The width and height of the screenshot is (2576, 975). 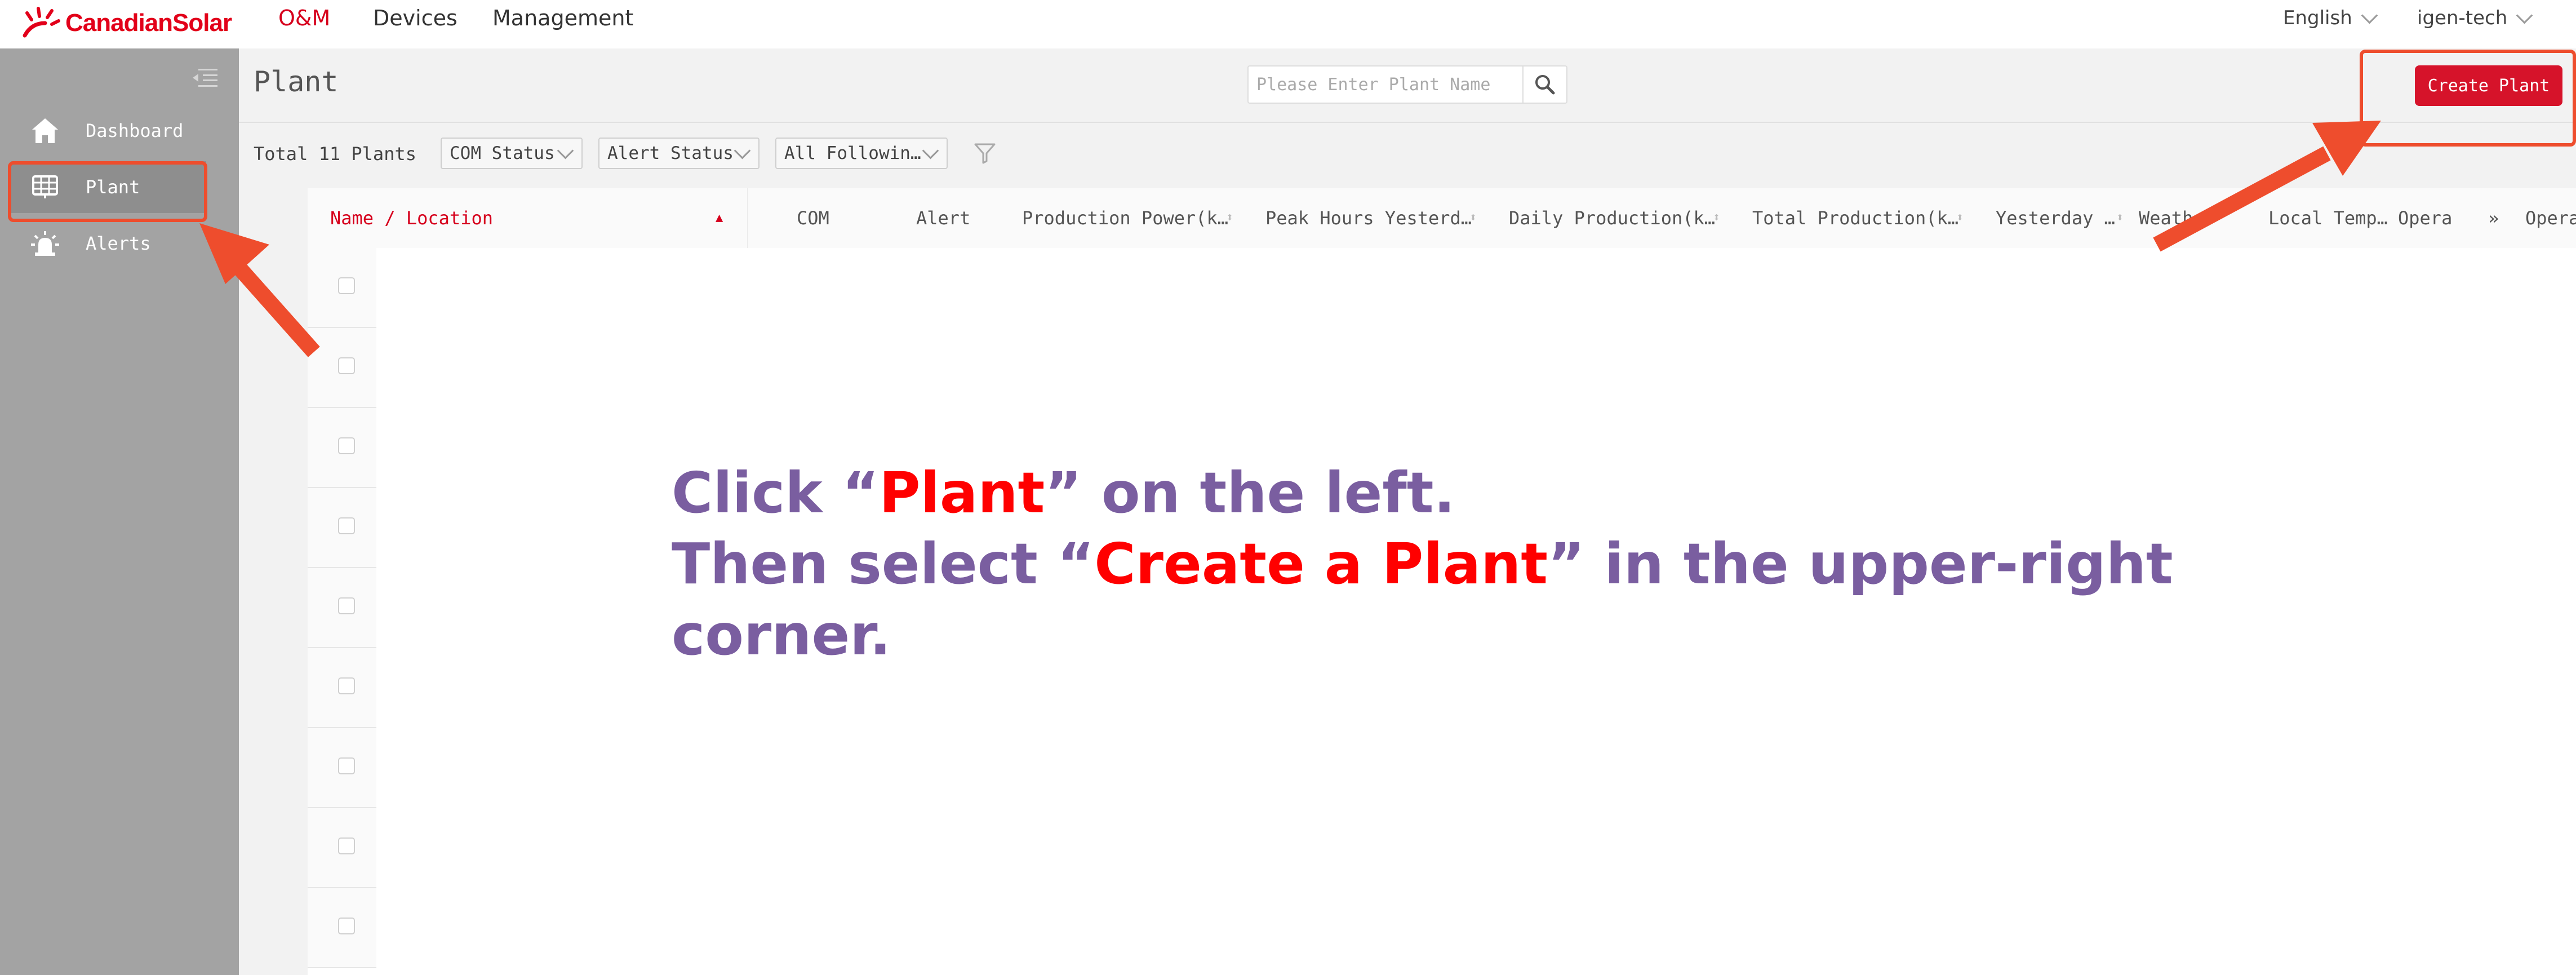 What do you see at coordinates (1063, 493) in the screenshot?
I see `instruction-line-1: Click “Plant” on the left.` at bounding box center [1063, 493].